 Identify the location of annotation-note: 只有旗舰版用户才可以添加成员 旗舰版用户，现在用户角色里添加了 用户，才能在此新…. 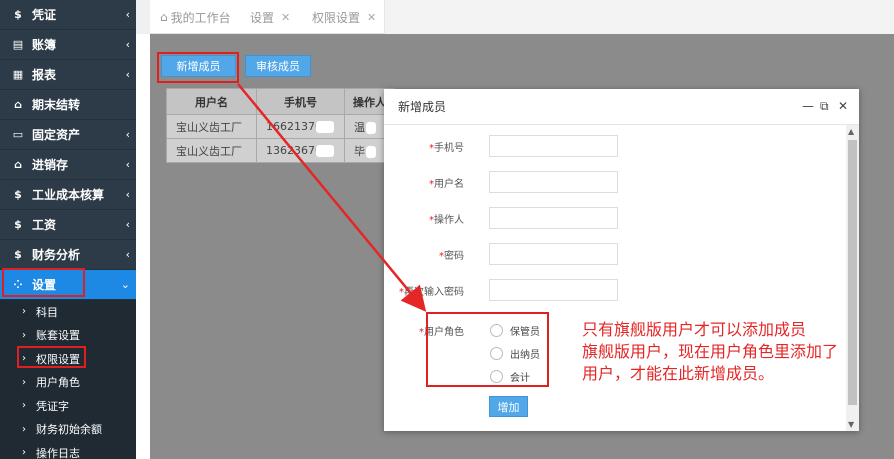
(710, 351).